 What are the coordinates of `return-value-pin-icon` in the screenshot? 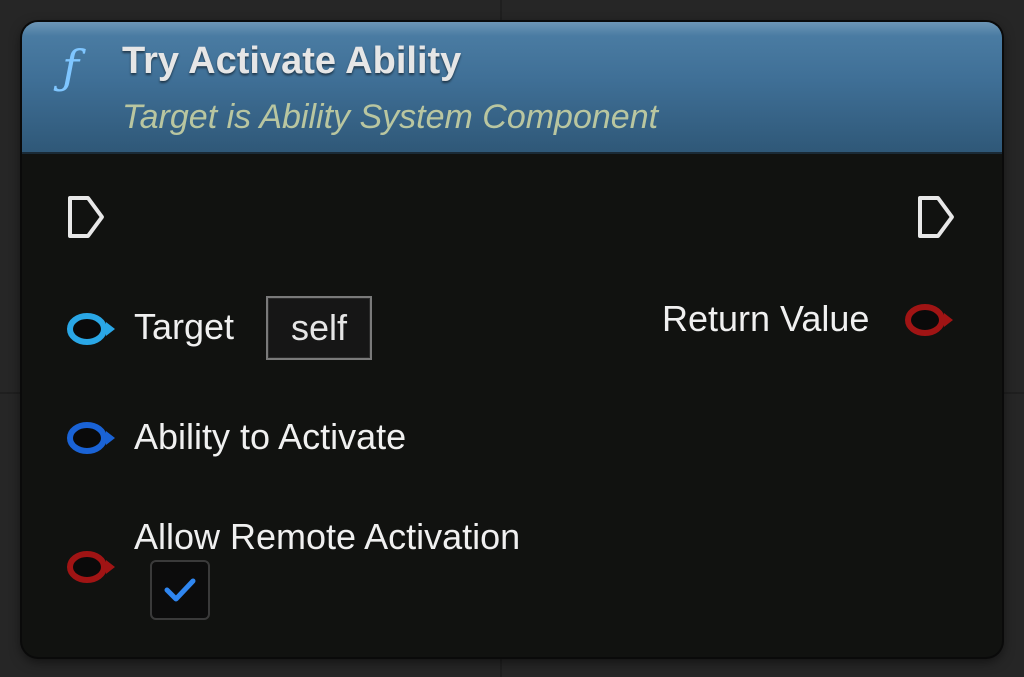 It's located at (930, 320).